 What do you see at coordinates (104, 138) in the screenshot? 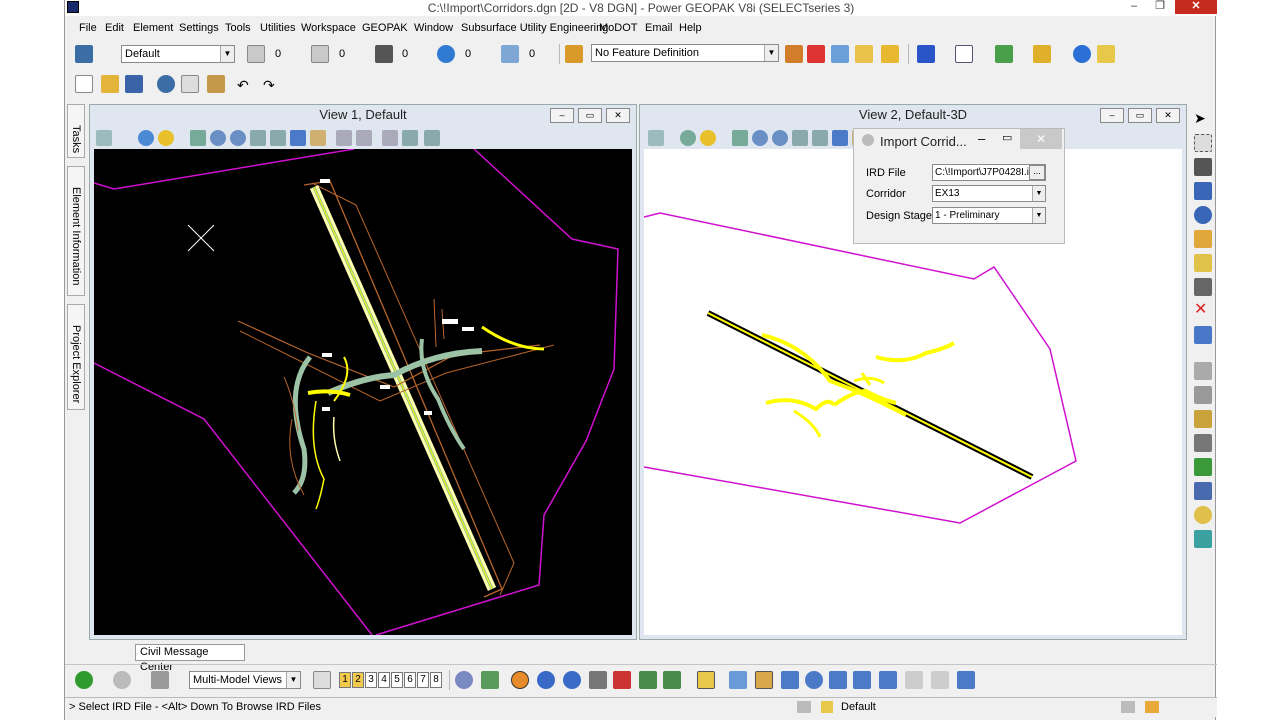
I see `view-attributes-icon` at bounding box center [104, 138].